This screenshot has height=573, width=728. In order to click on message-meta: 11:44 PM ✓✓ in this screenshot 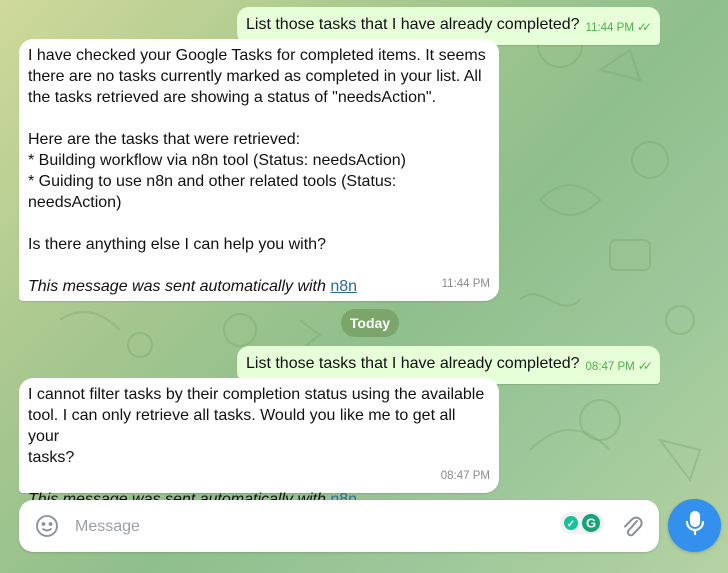, I will do `click(619, 28)`.